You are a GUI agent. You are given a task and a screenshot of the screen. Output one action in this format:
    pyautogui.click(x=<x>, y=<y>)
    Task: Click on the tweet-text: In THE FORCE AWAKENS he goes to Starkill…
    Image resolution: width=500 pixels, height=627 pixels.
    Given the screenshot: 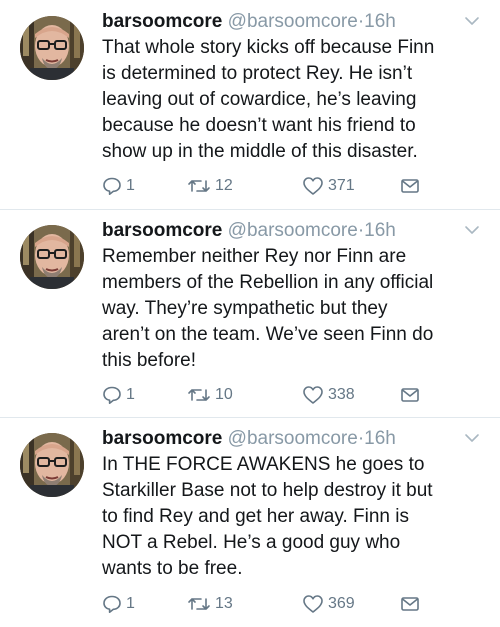 What is the action you would take?
    pyautogui.click(x=267, y=516)
    